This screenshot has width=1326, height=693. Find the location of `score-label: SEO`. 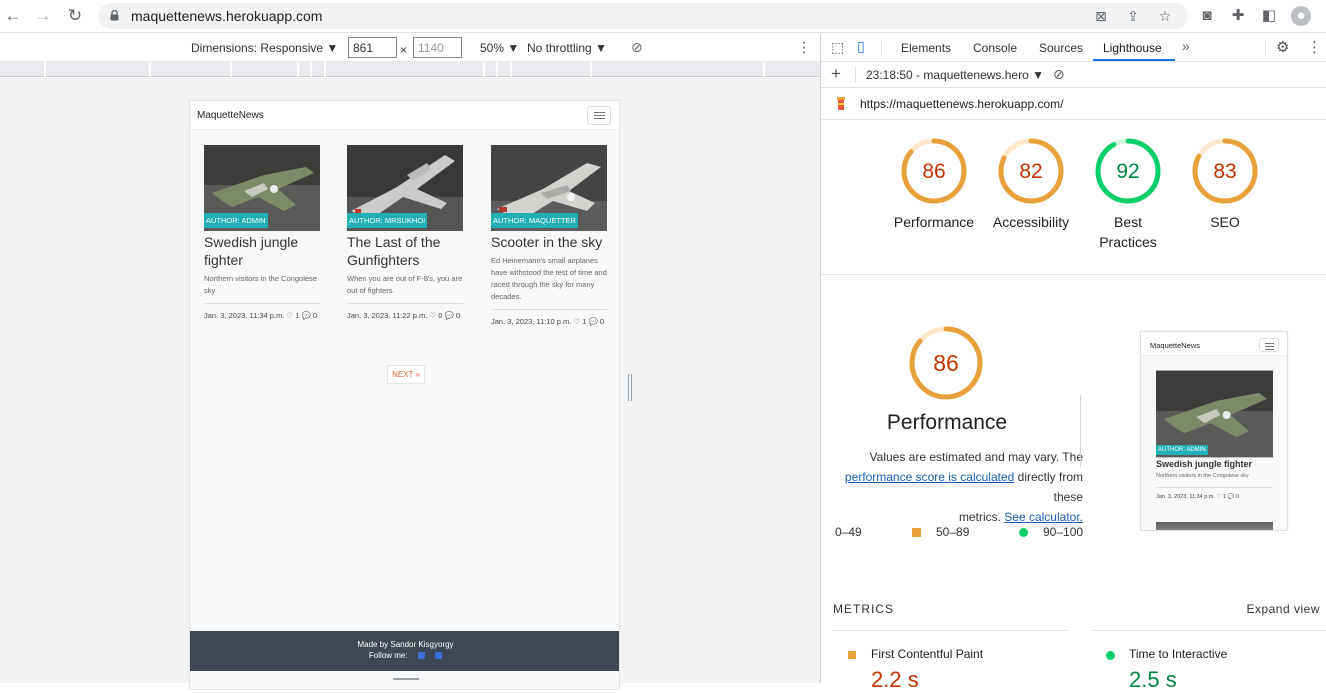

score-label: SEO is located at coordinates (1225, 222).